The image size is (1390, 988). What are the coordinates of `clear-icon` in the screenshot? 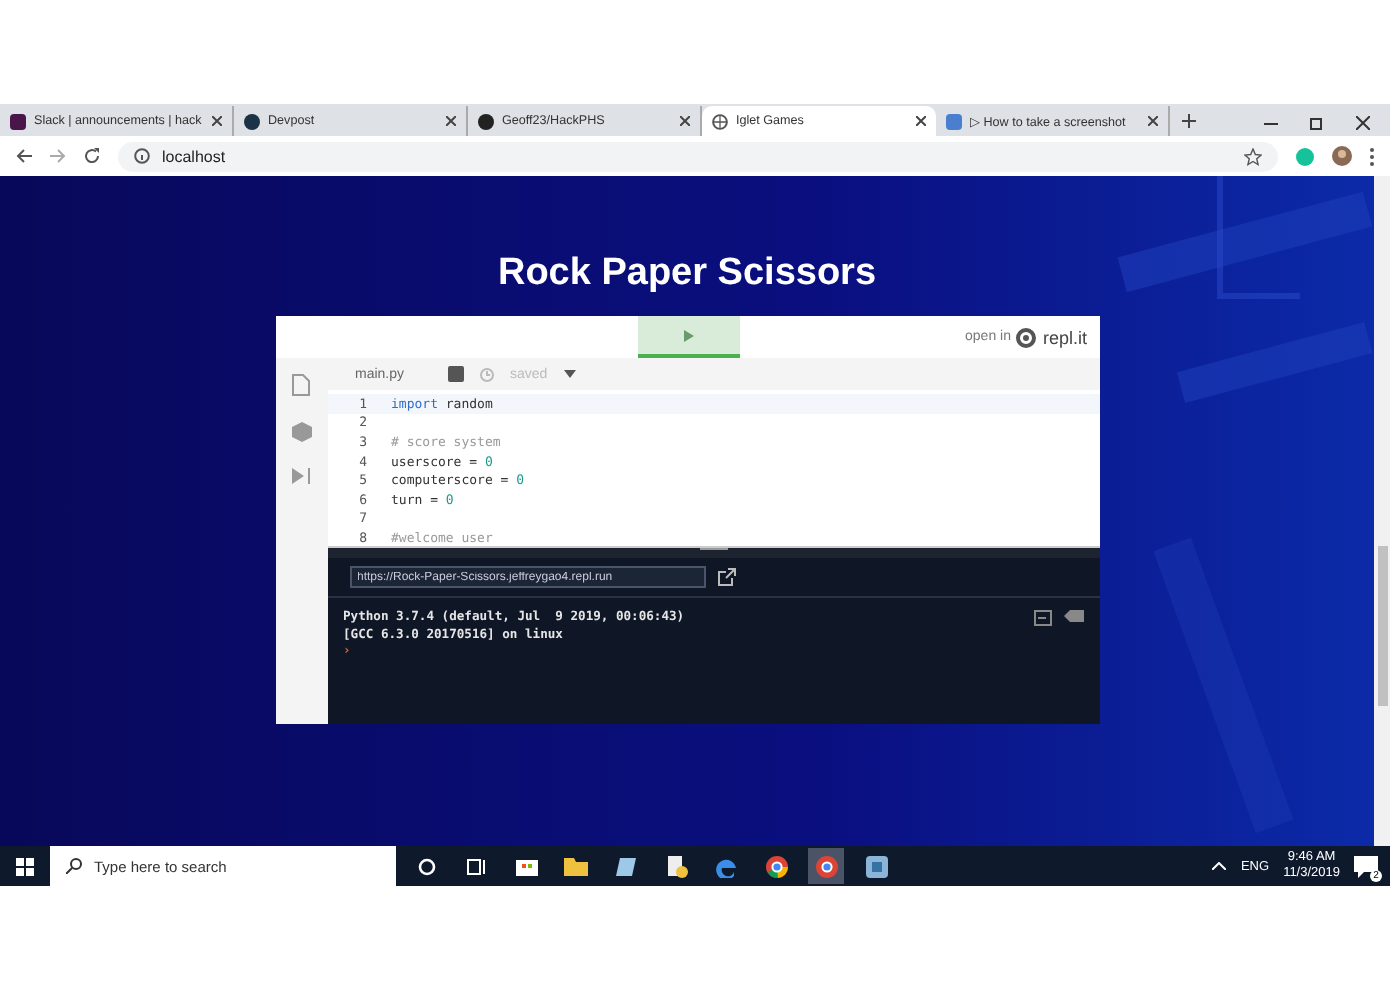 It's located at (1073, 616).